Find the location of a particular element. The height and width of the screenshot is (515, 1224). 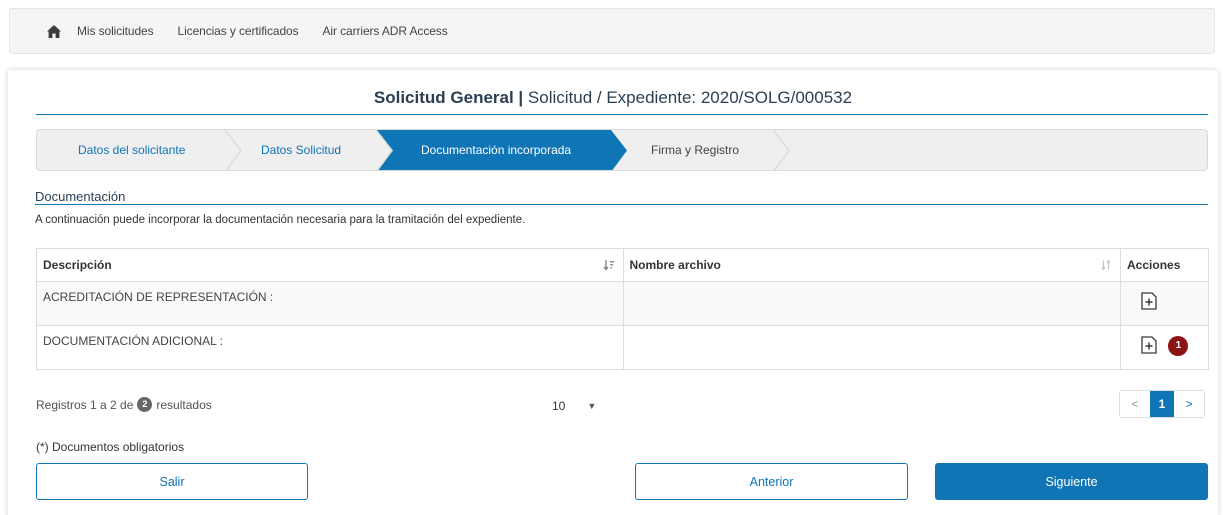

pagination-next-button: > is located at coordinates (1189, 404).